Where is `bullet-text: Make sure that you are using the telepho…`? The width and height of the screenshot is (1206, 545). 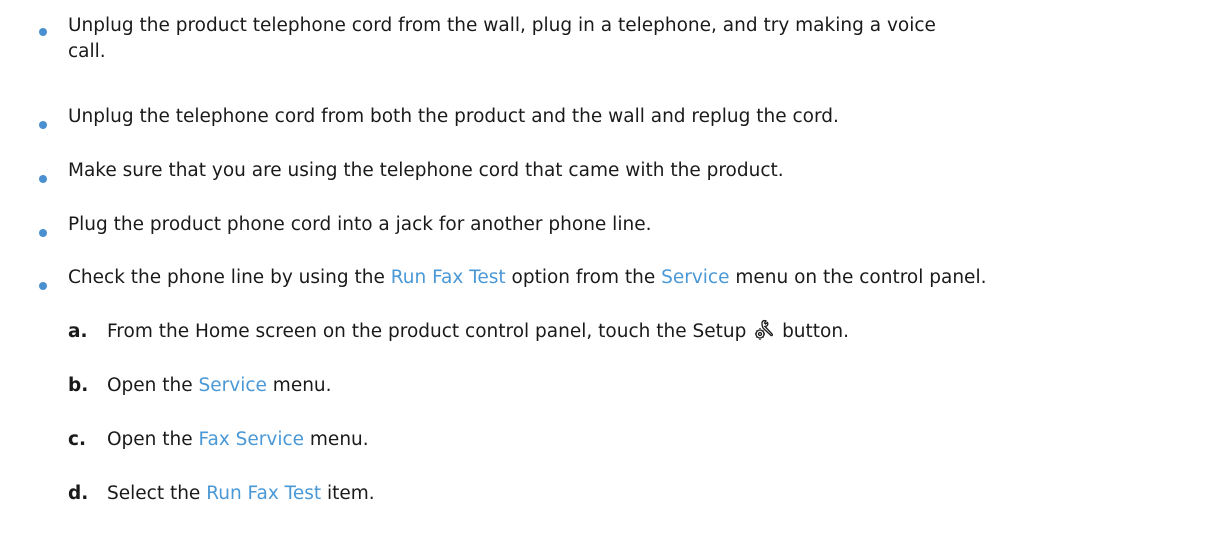
bullet-text: Make sure that you are using the telepho… is located at coordinates (426, 170).